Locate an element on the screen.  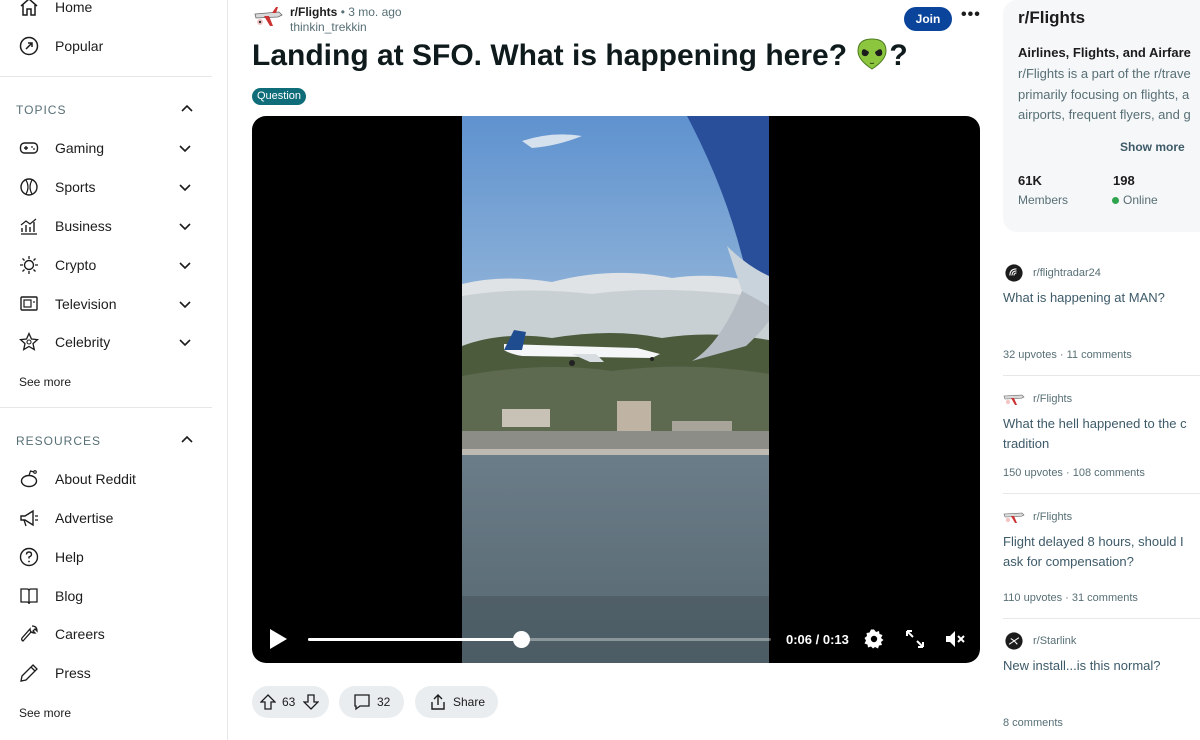
nav-label: Advertise is located at coordinates (84, 518).